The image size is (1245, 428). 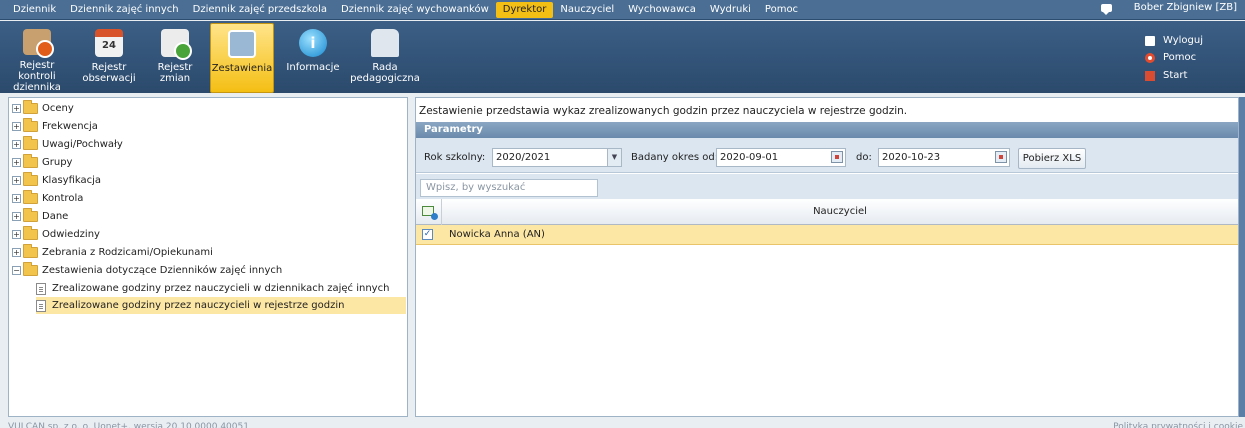 I want to click on tree-node-oceny: + Oceny, so click(x=43, y=108).